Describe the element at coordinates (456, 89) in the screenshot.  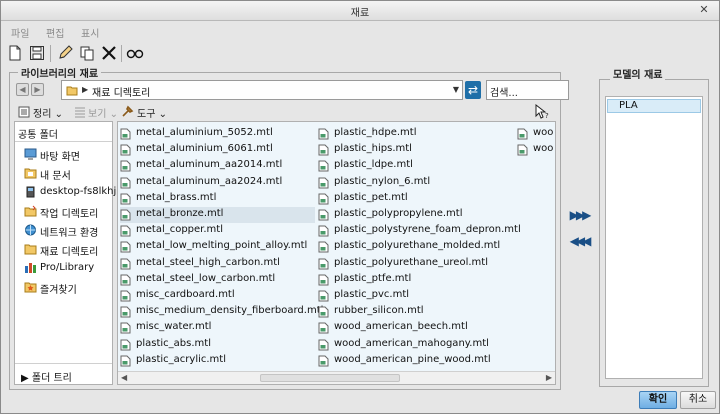
I see `chevron-down-icon: ▼` at that location.